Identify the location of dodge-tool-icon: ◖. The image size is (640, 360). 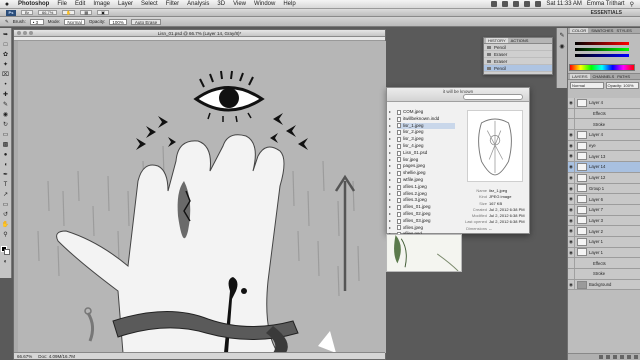
(6, 165).